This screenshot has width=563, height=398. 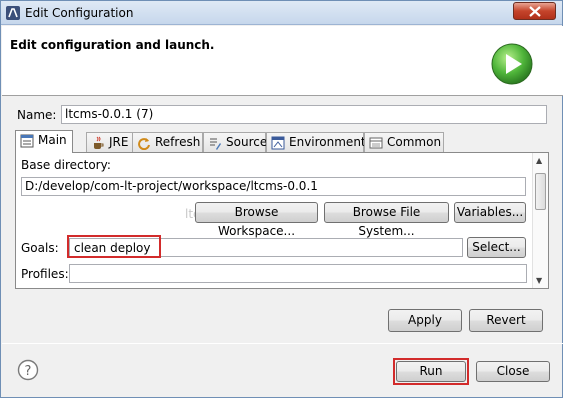 I want to click on tab-main: Main, so click(x=44, y=141).